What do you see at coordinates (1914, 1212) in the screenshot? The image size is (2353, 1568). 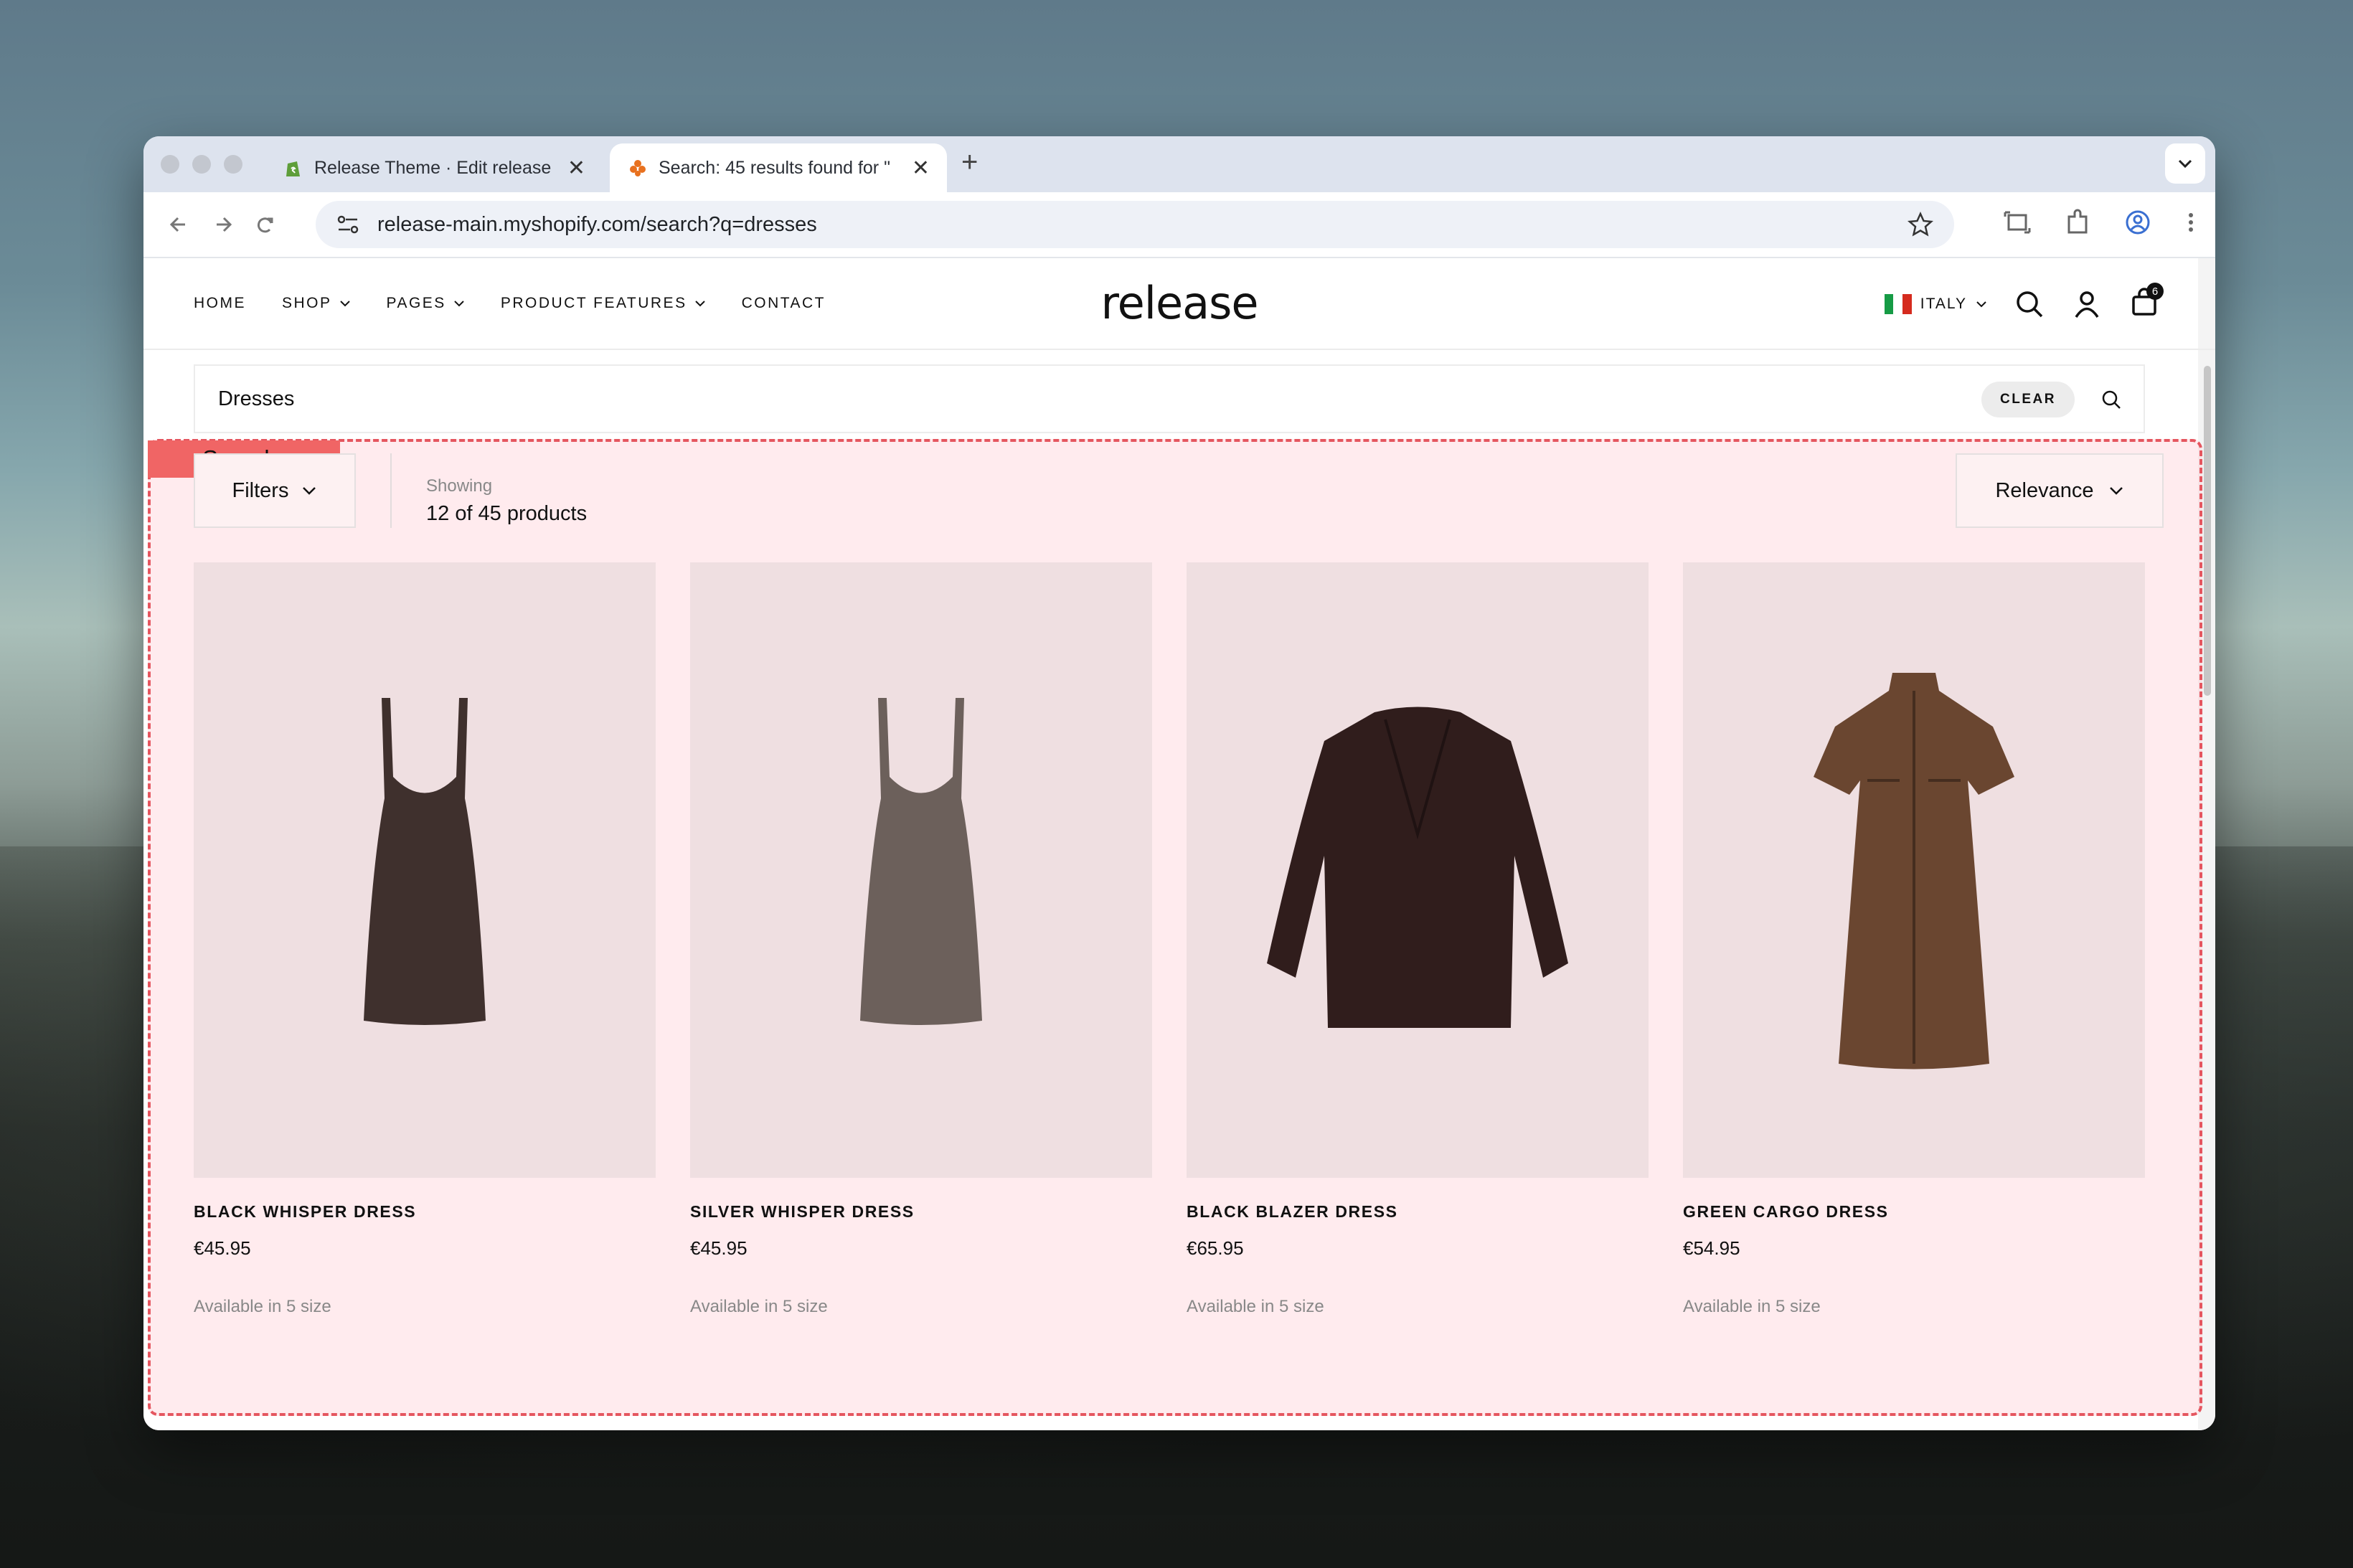 I see `product-name: GREEN CARGO DRESS` at bounding box center [1914, 1212].